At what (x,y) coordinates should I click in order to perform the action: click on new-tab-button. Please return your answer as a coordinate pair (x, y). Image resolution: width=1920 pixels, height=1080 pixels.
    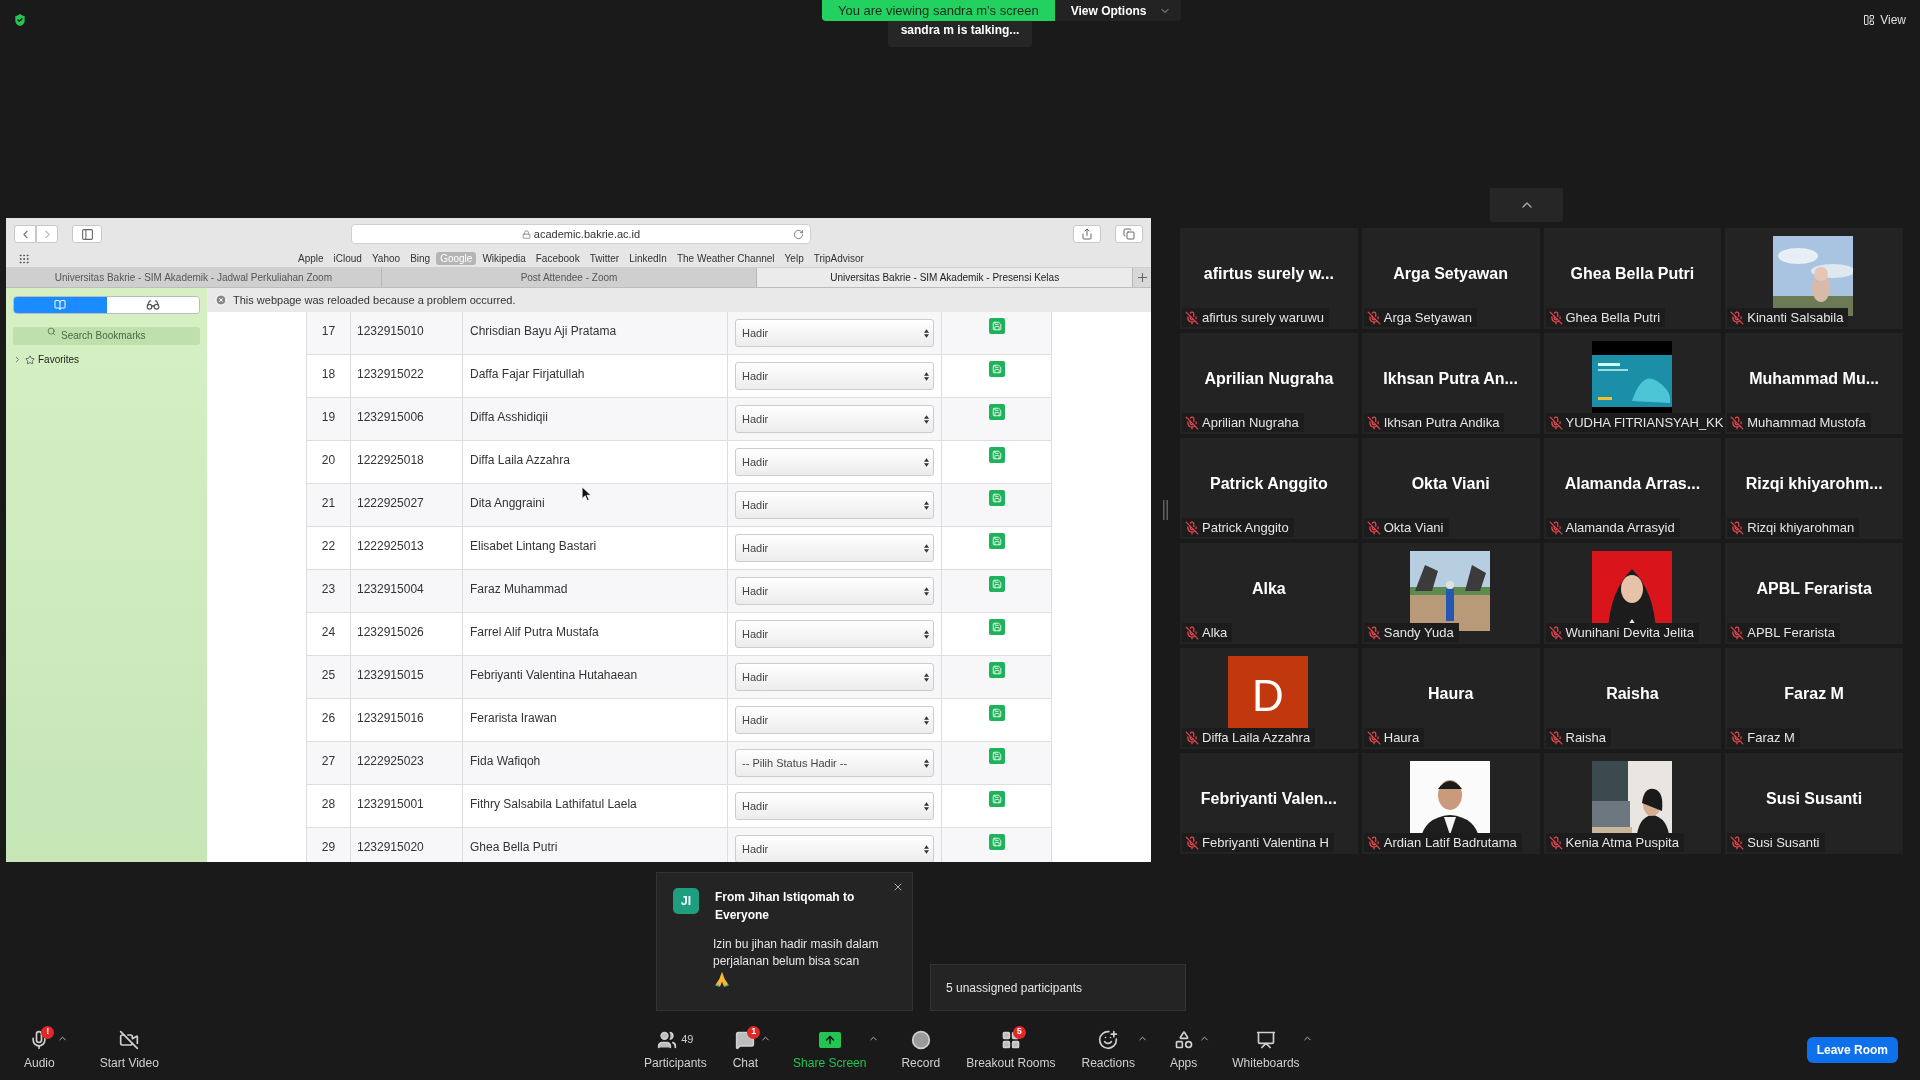
    Looking at the image, I should click on (1142, 277).